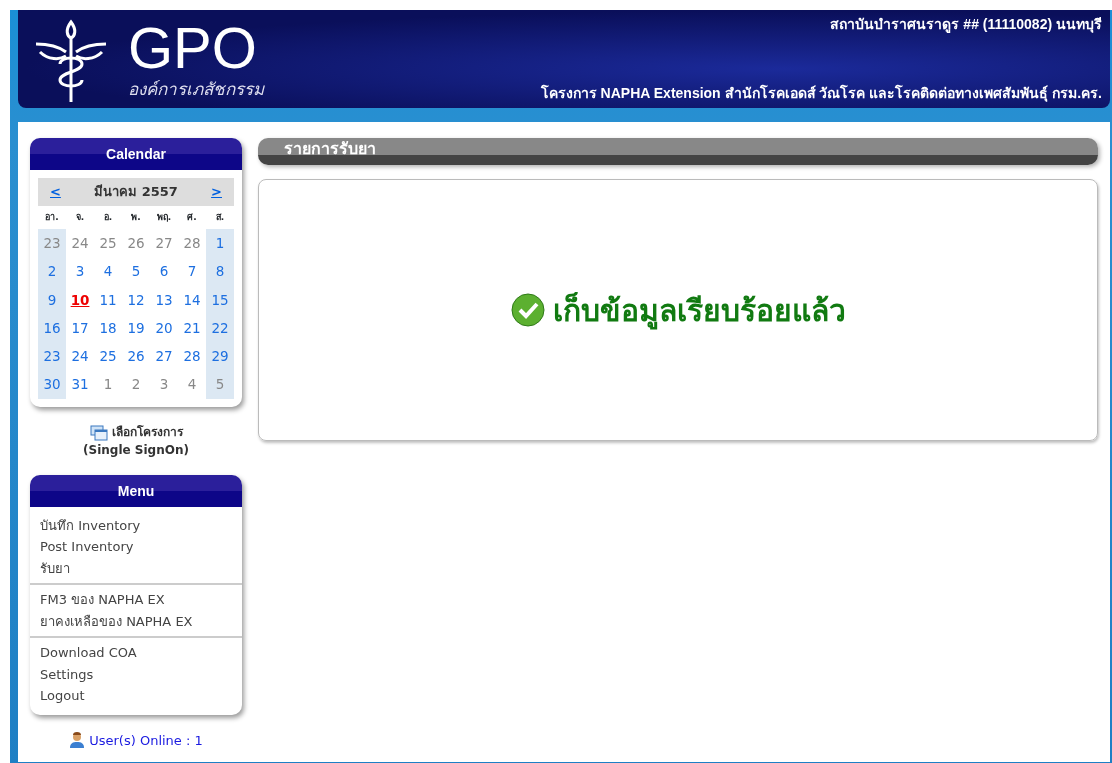  I want to click on calendar-day: 13, so click(164, 299).